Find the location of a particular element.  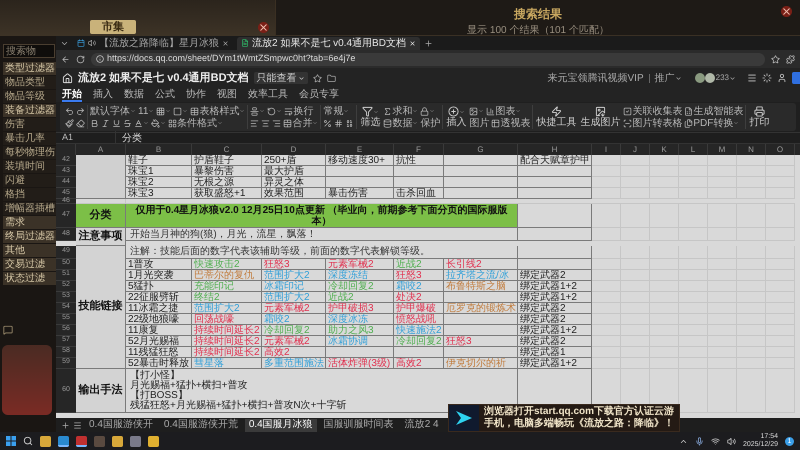

filter-item: 闪避 is located at coordinates (31, 180).